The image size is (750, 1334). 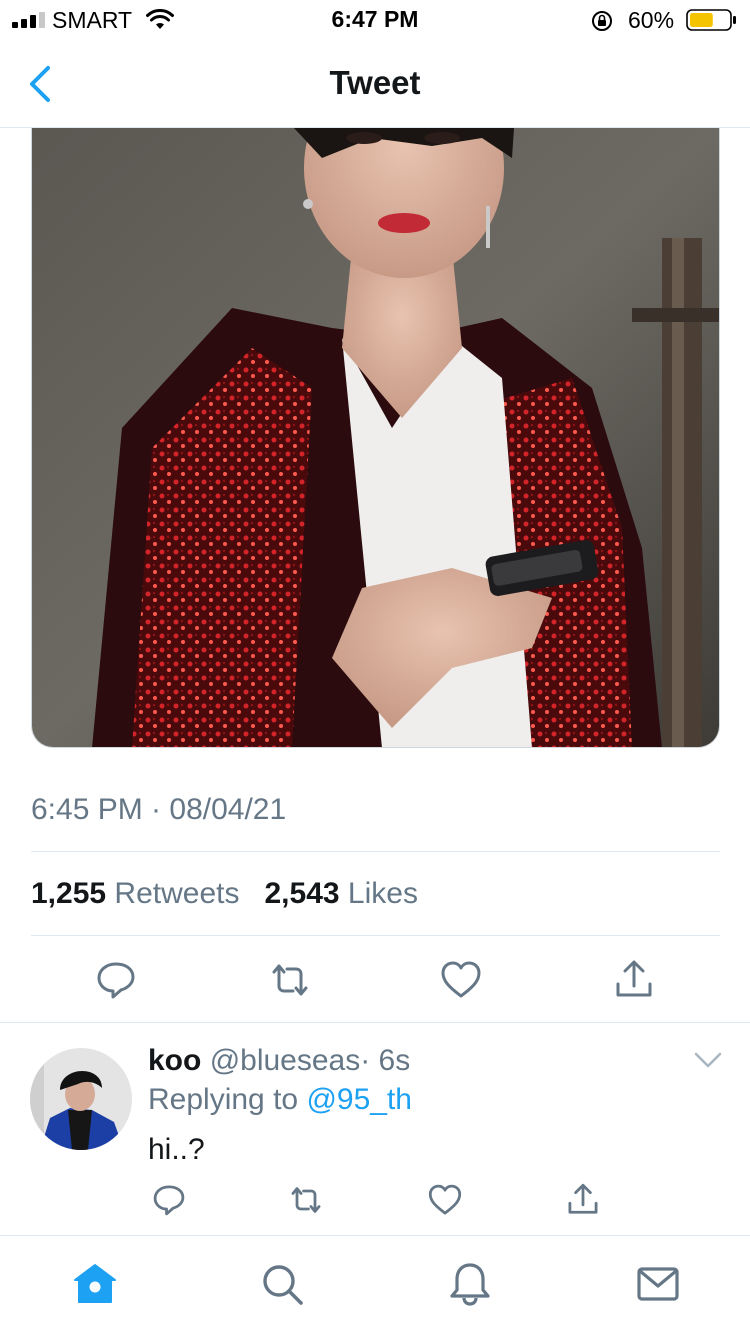 I want to click on reply-author-name: koo, so click(x=174, y=1060).